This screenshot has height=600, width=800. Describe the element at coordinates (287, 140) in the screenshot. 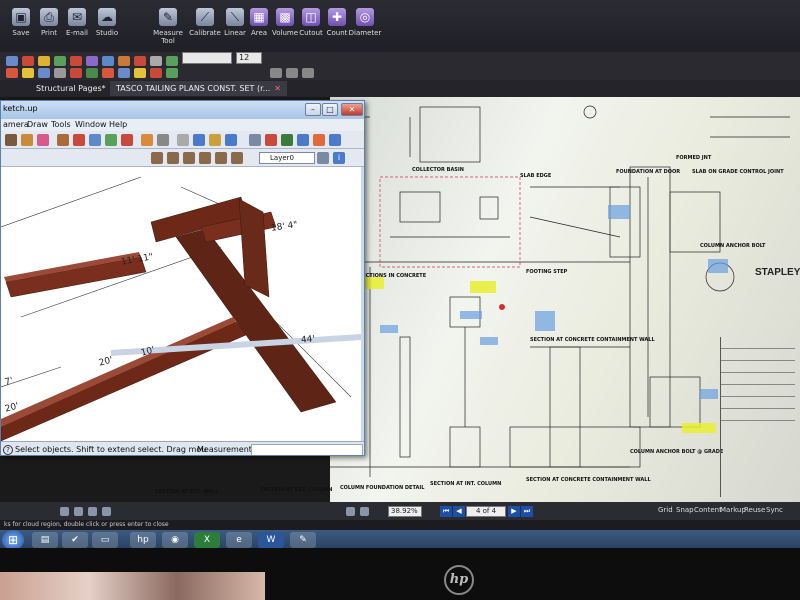

I see `get-models-icon` at that location.